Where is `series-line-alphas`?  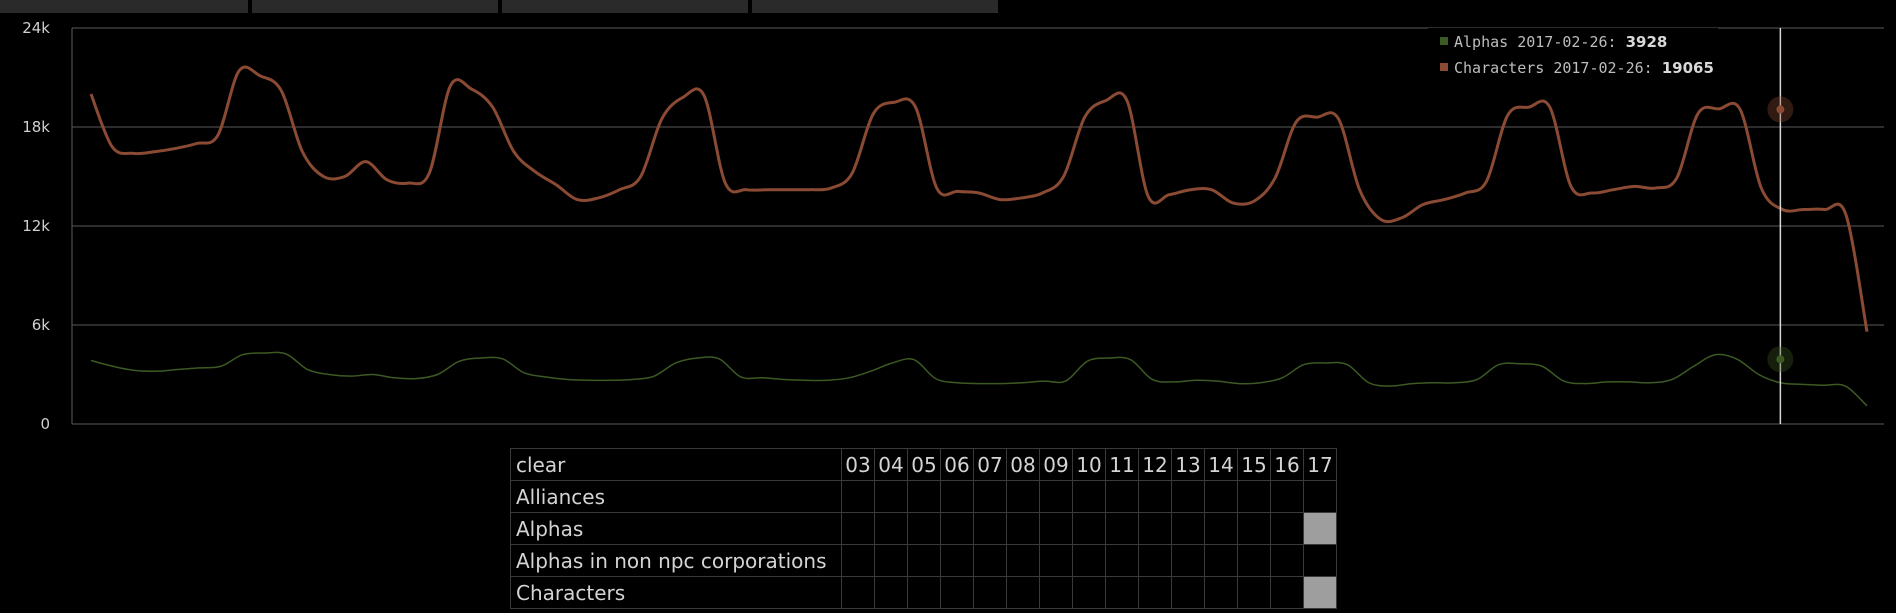 series-line-alphas is located at coordinates (979, 379).